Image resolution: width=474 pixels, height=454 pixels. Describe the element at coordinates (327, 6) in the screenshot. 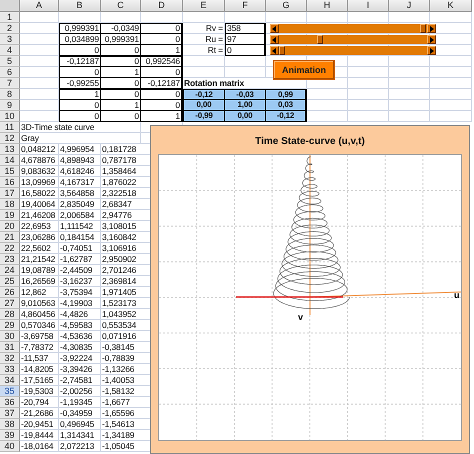

I see `column-header: H` at that location.